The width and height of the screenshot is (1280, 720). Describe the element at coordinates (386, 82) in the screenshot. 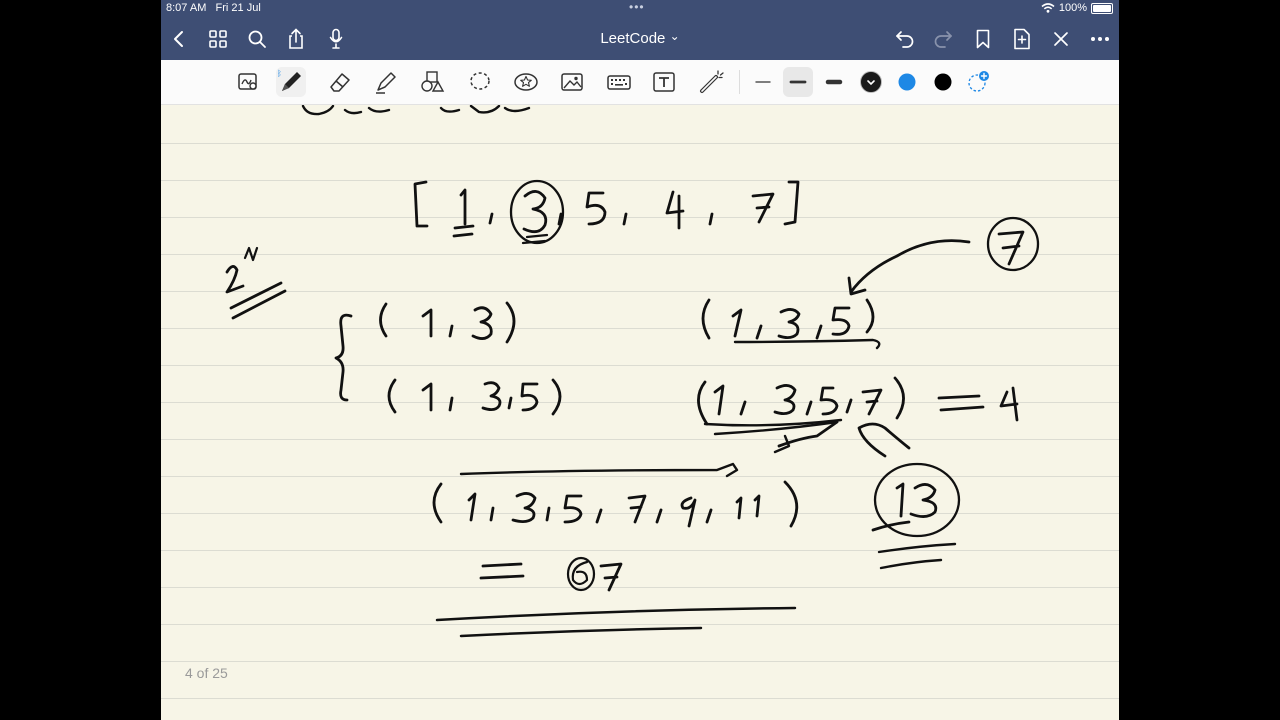

I see `highlighter-icon` at that location.